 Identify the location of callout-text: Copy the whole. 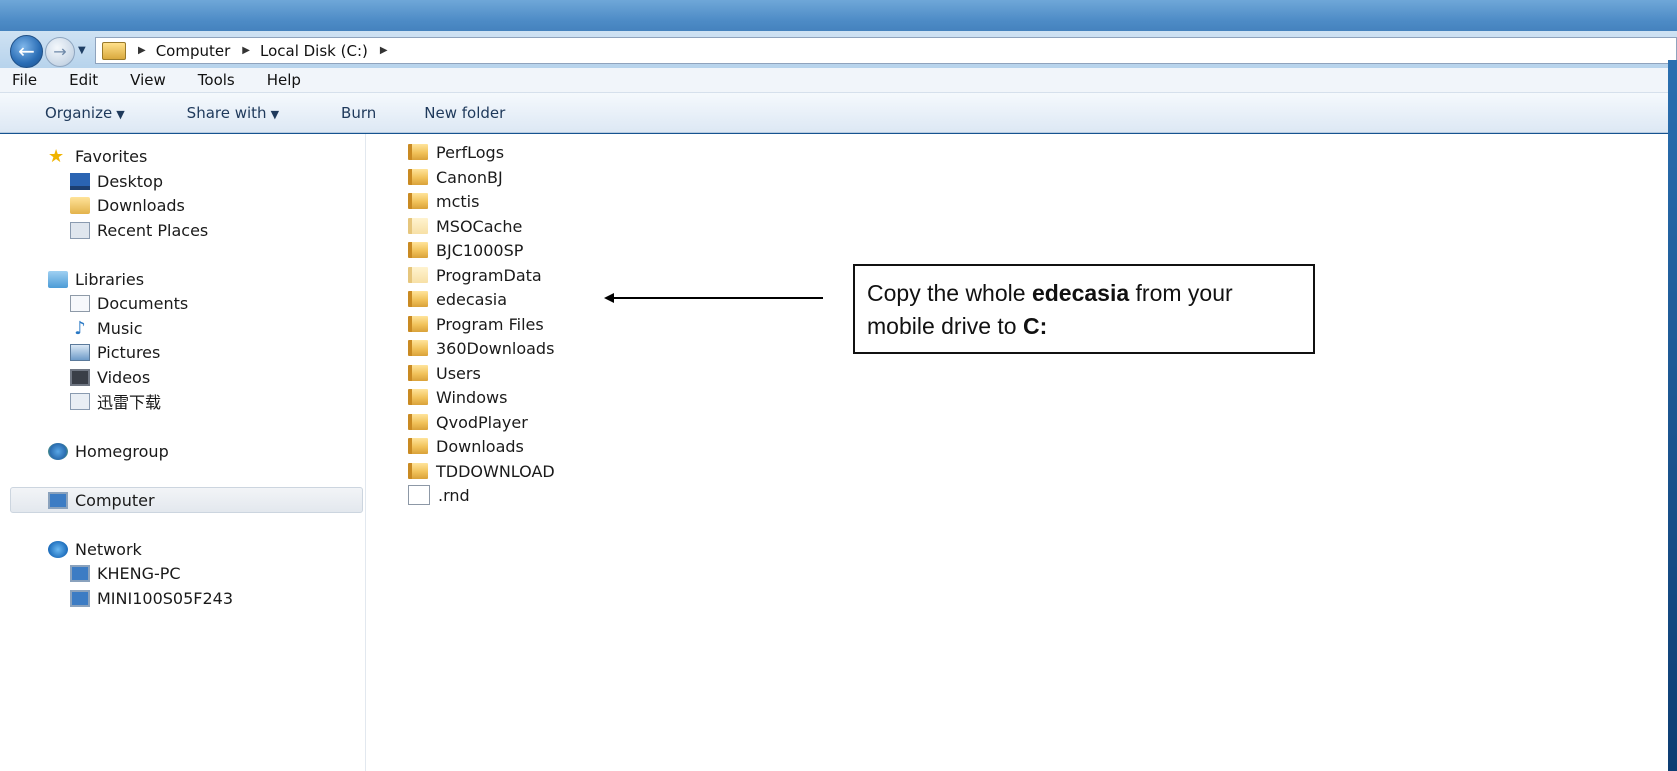
(949, 293).